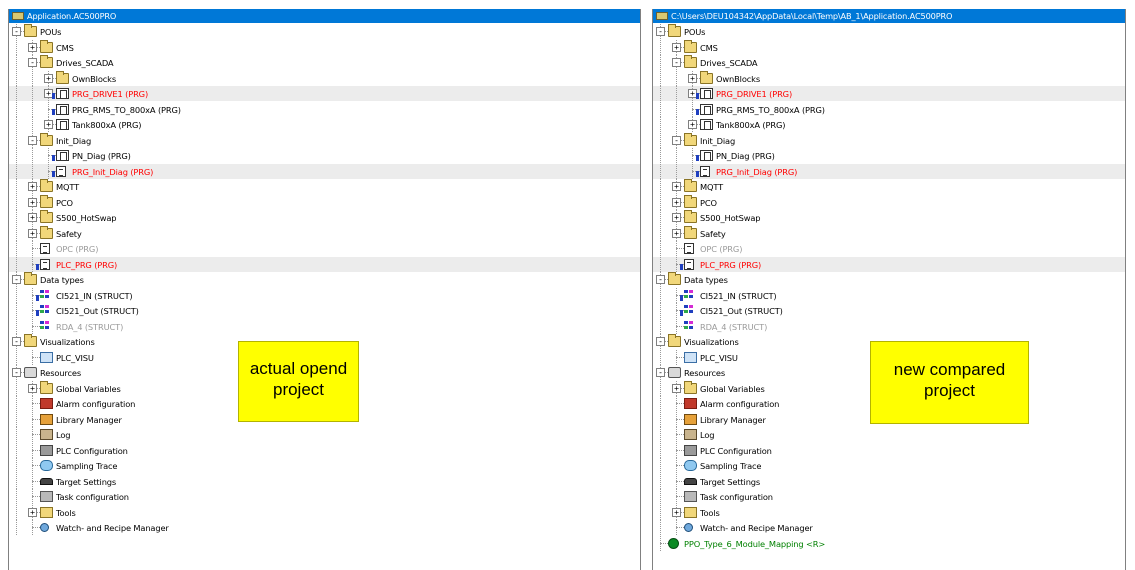 Image resolution: width=1135 pixels, height=570 pixels. Describe the element at coordinates (324, 16) in the screenshot. I see `left-root-node: Application.AC500PRO` at that location.